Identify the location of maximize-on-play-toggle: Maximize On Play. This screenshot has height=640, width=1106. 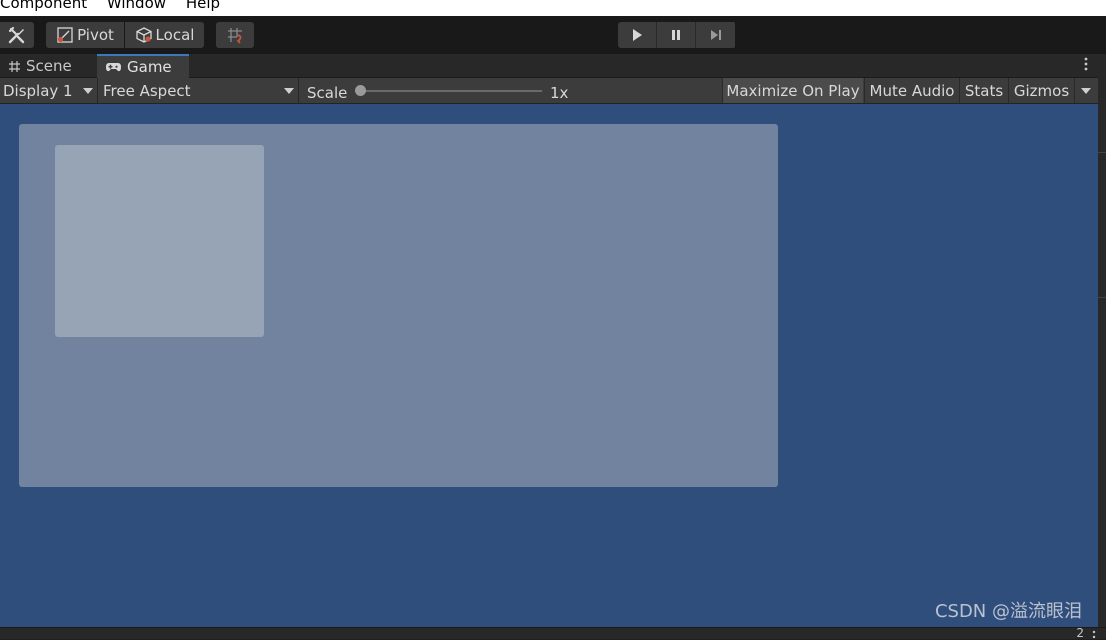
(792, 90).